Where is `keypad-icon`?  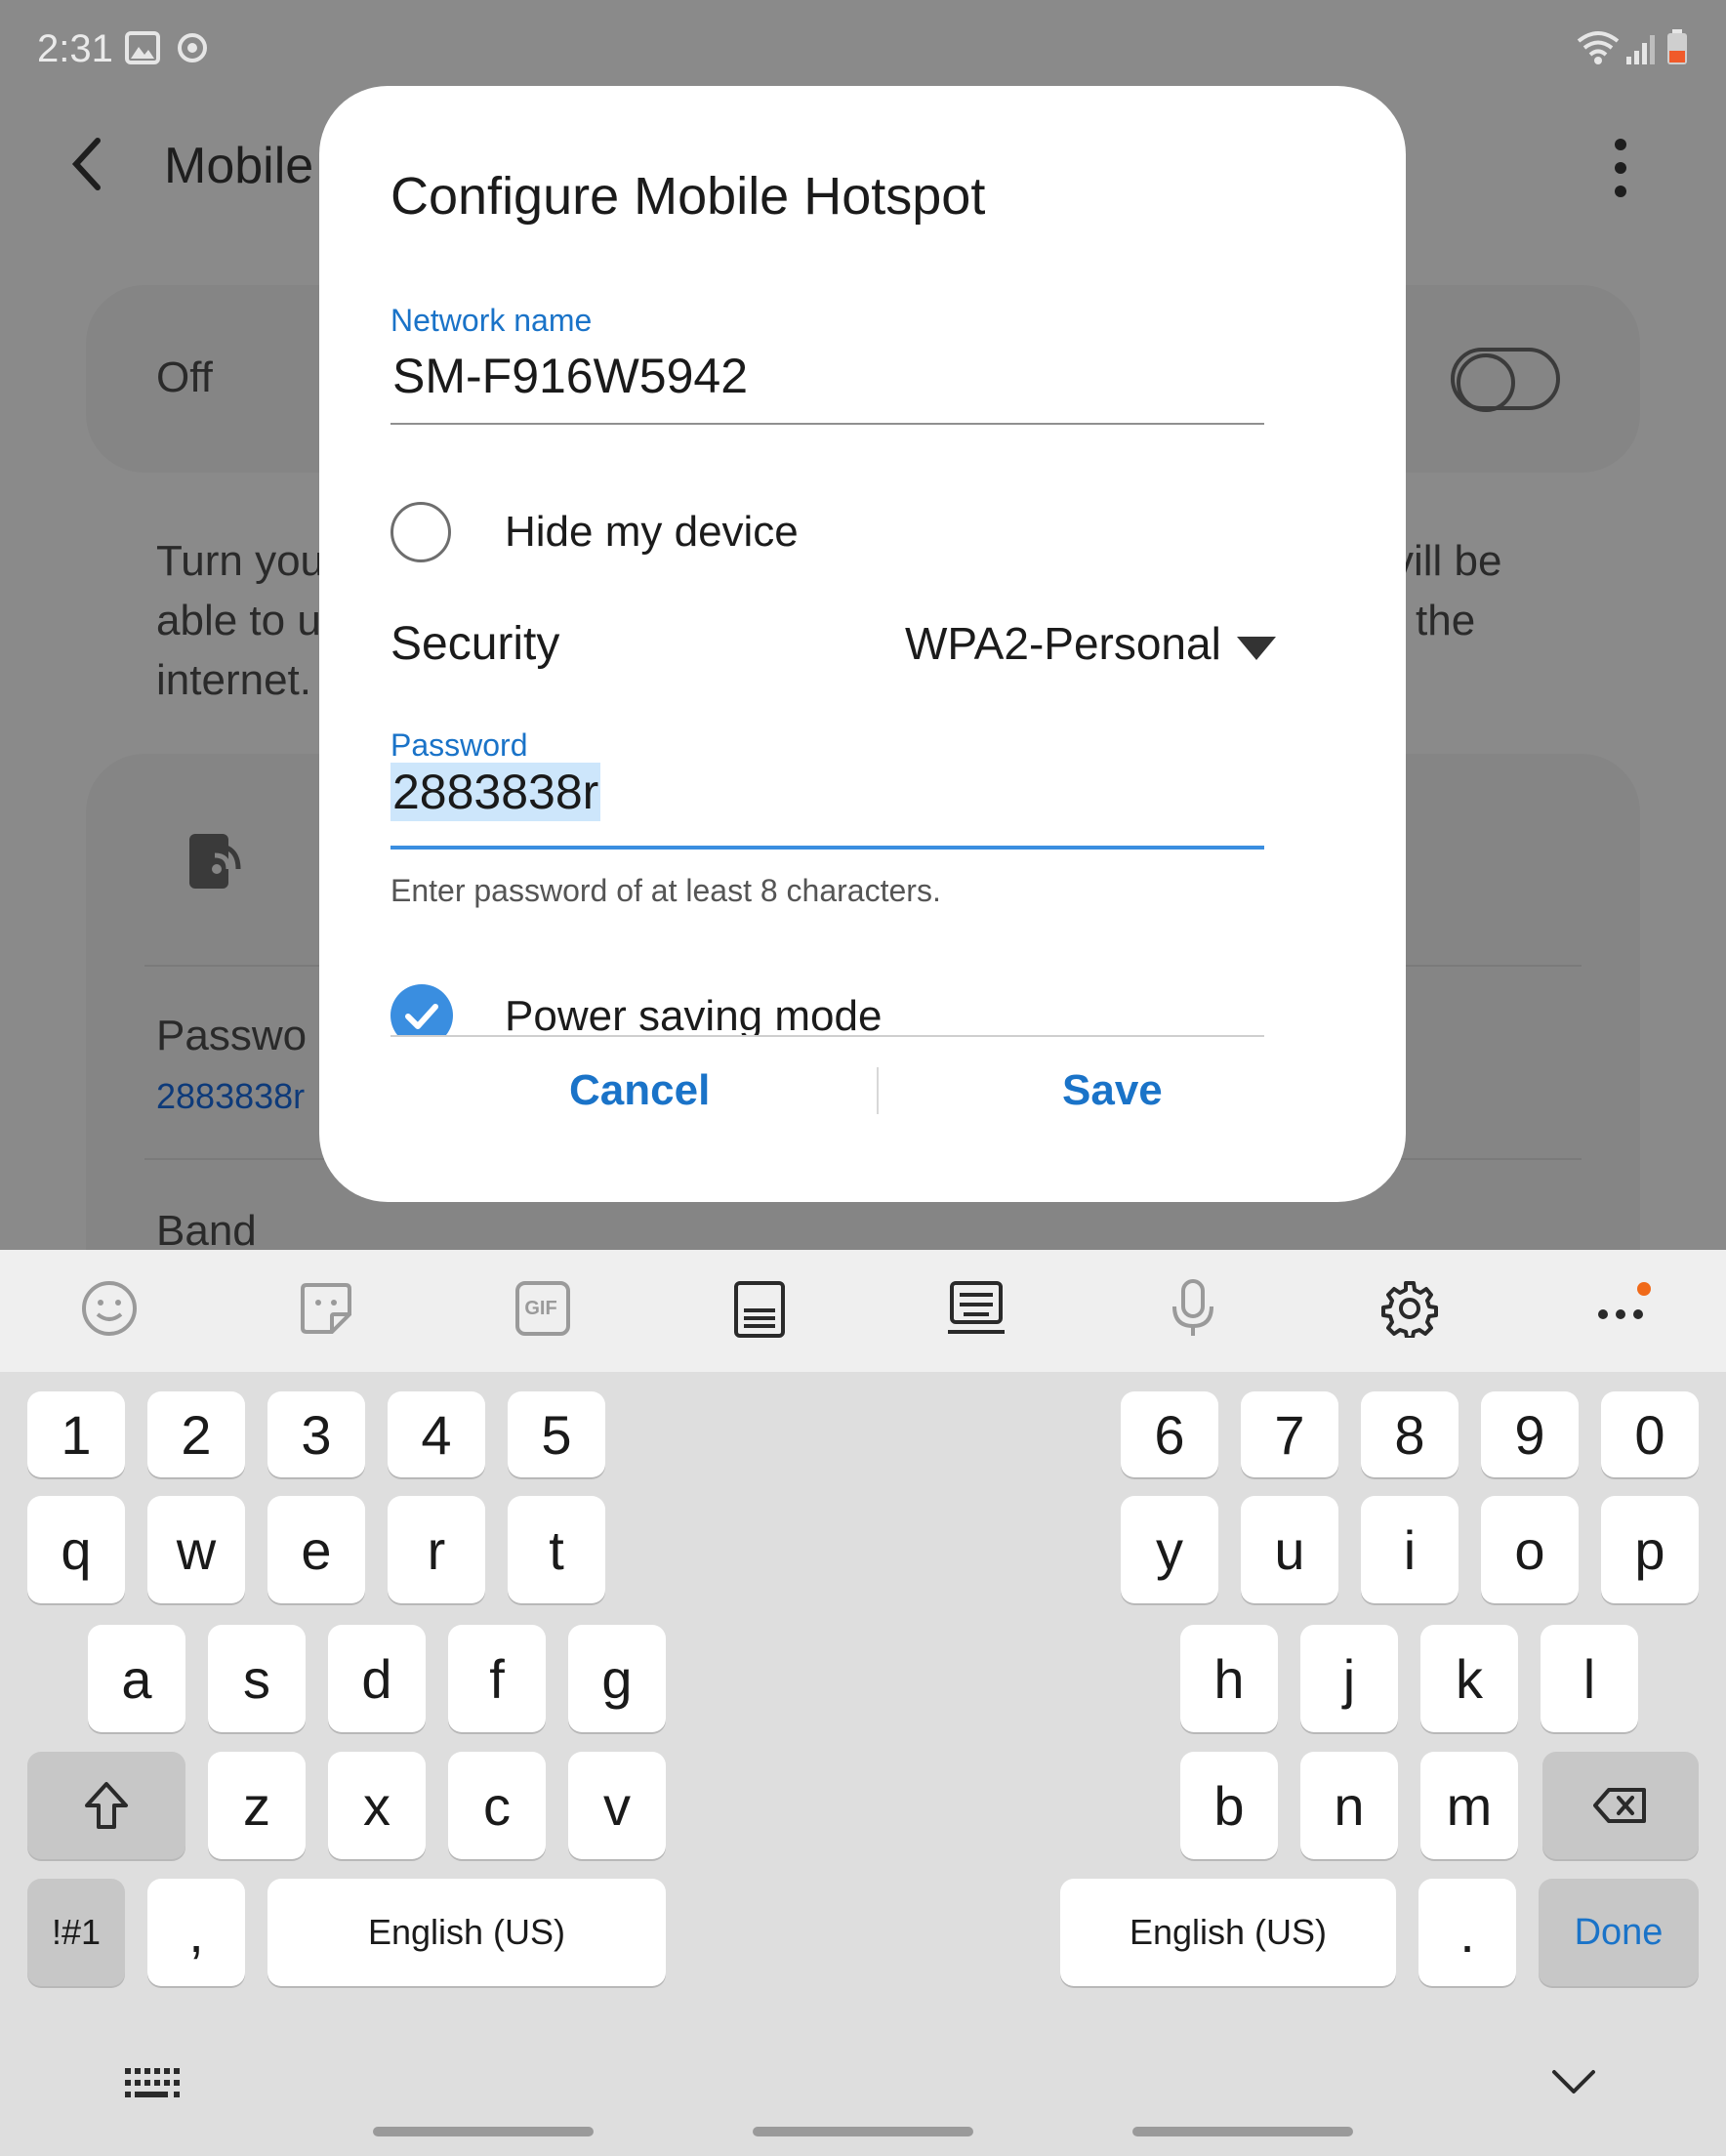 keypad-icon is located at coordinates (759, 1311).